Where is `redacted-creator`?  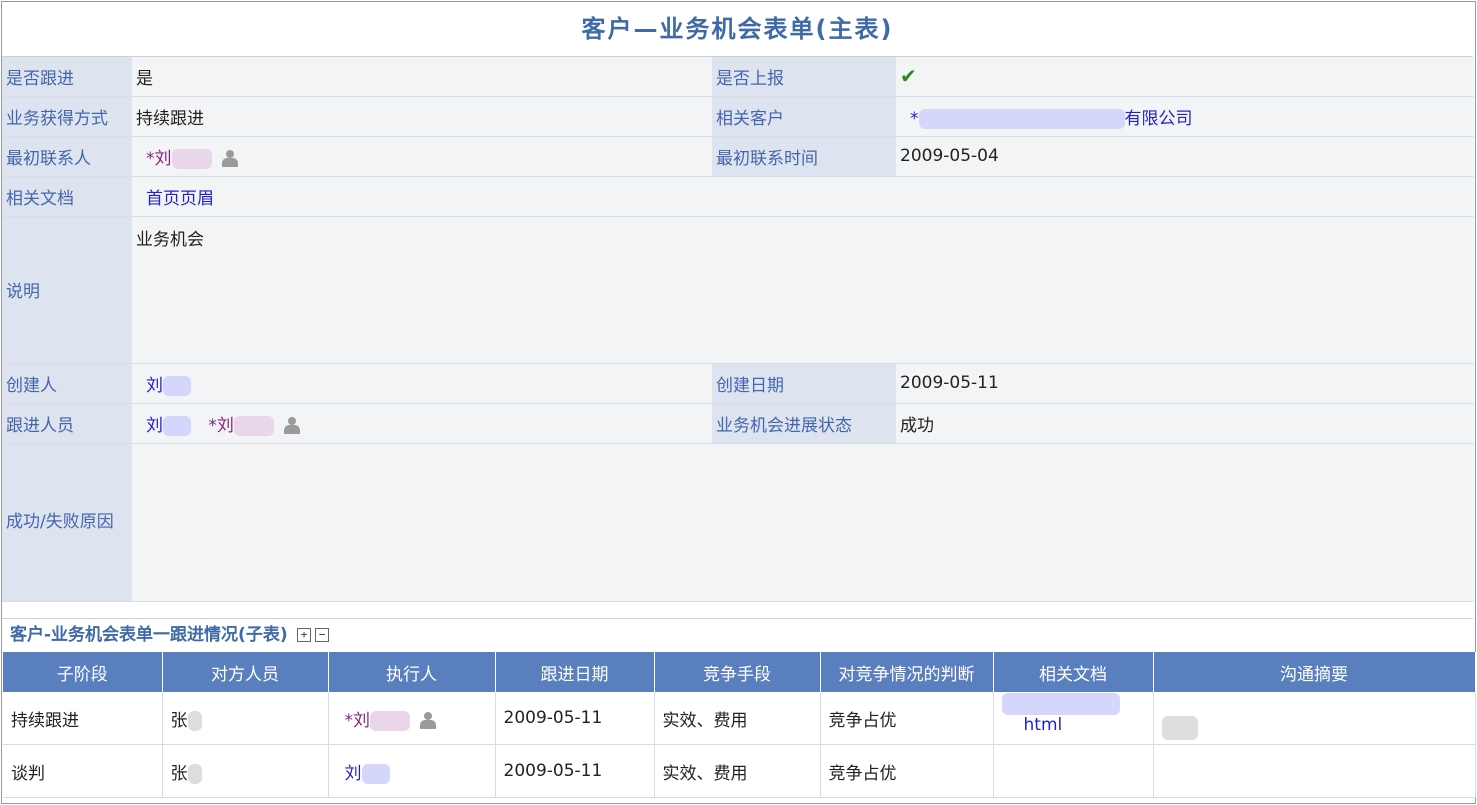 redacted-creator is located at coordinates (177, 385).